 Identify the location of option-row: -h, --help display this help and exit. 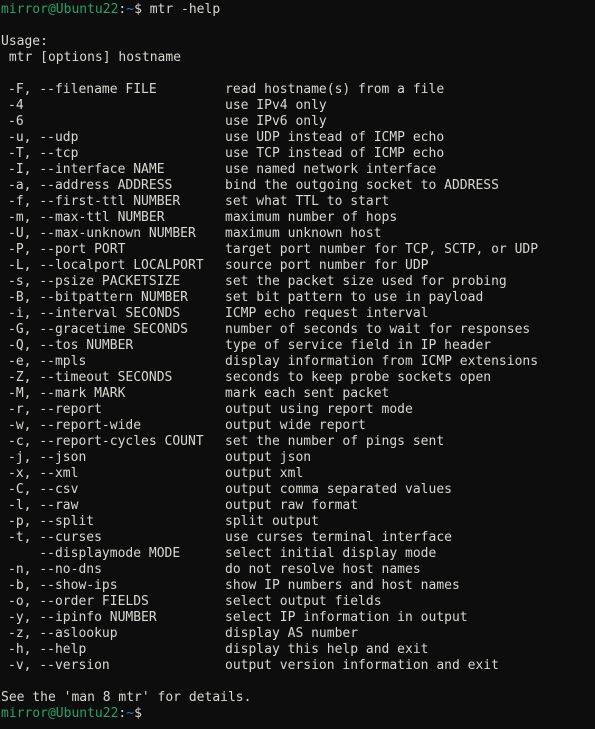
(297, 650).